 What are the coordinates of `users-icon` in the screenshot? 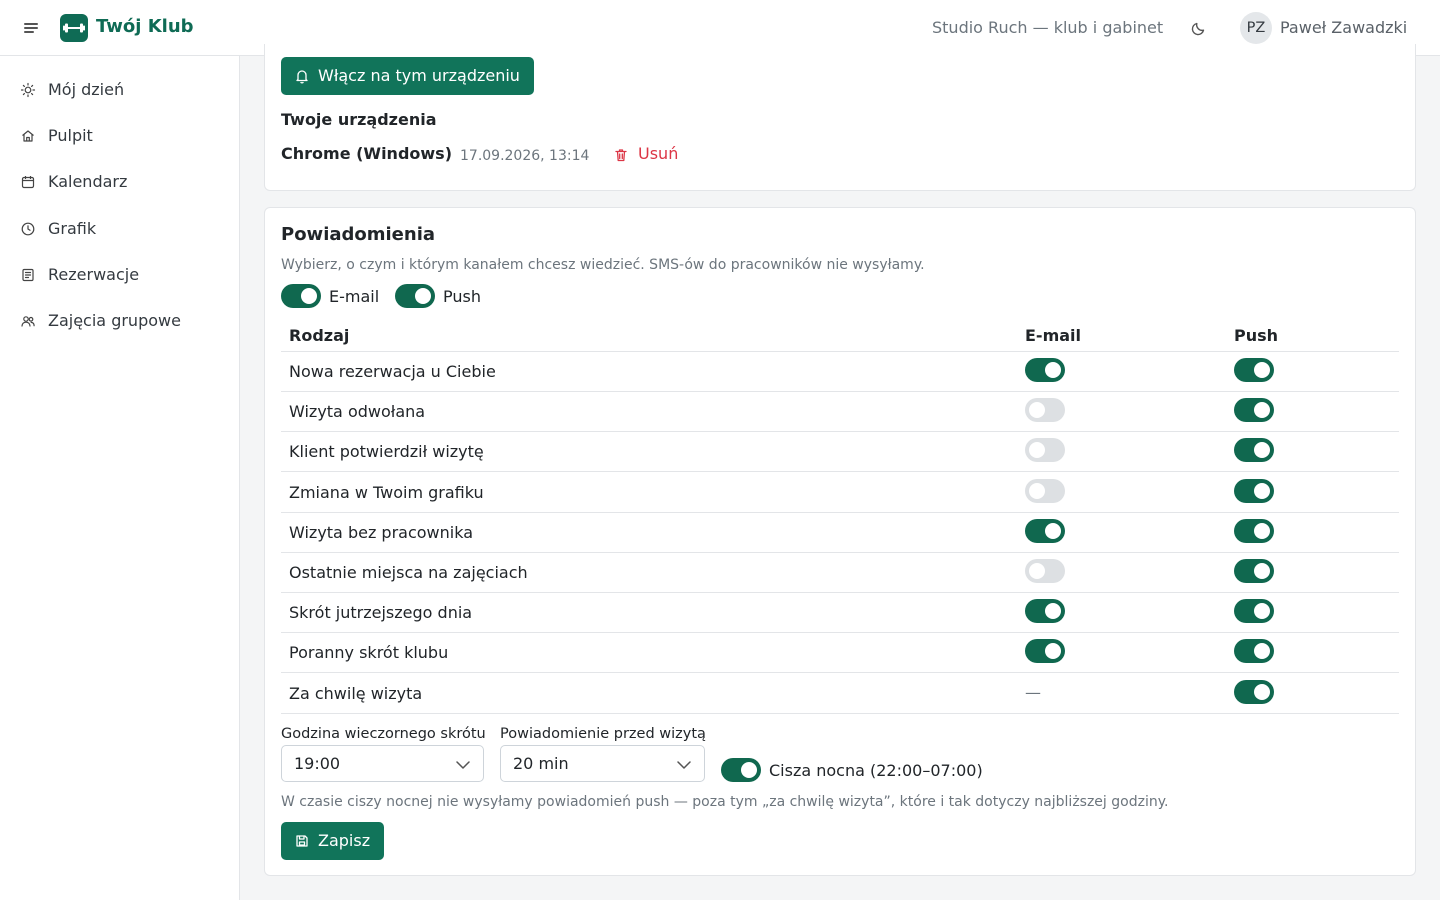 It's located at (28, 321).